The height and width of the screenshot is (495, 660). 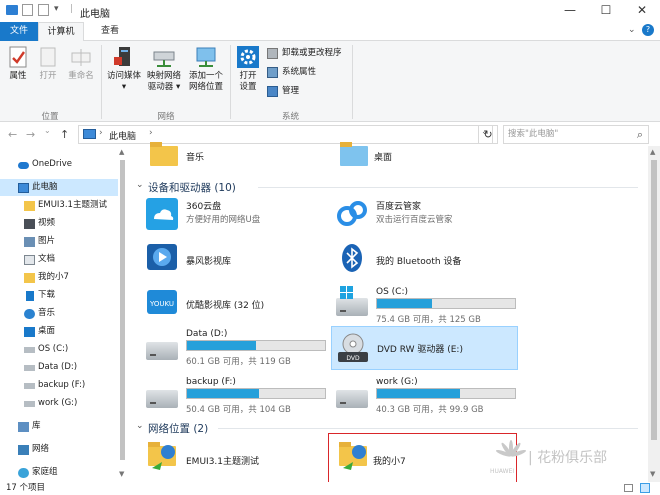 What do you see at coordinates (304, 54) in the screenshot?
I see `uninstall-programs-button: 卸载或更改程序` at bounding box center [304, 54].